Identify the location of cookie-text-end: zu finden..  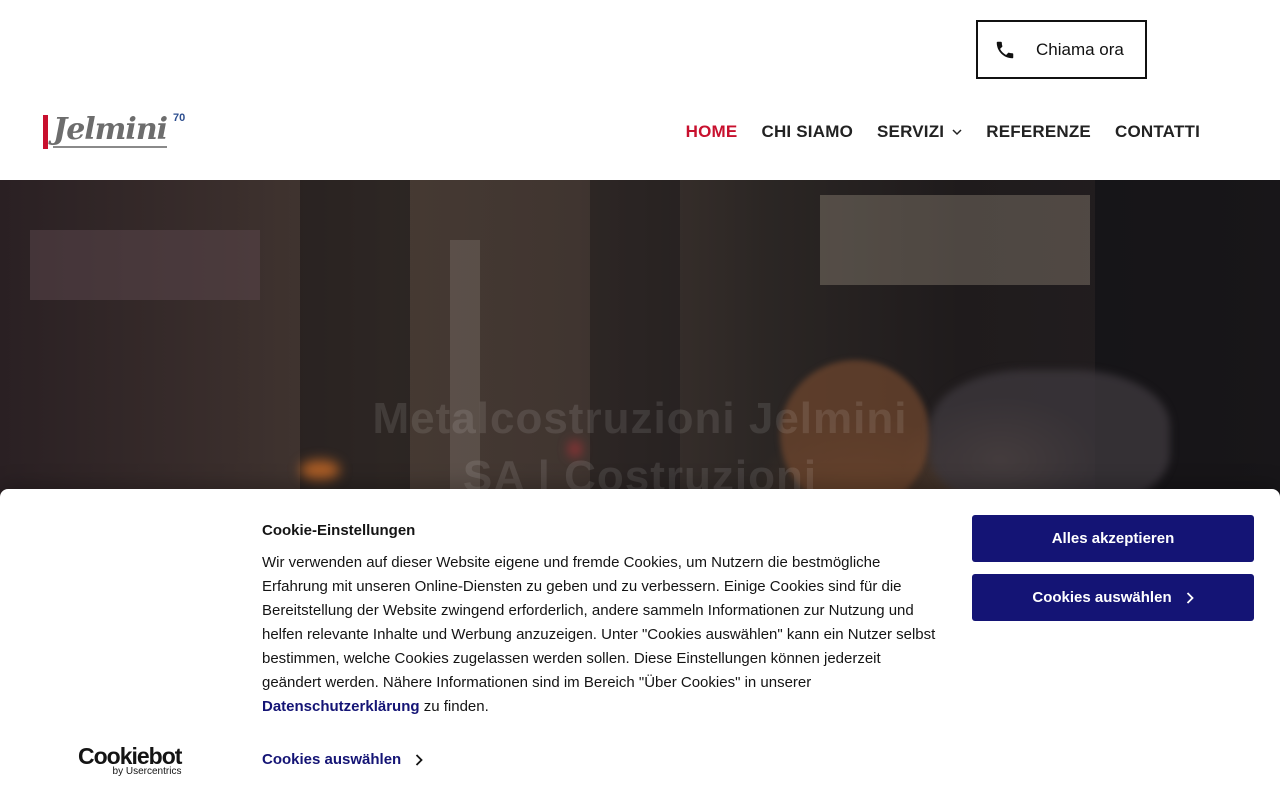
(454, 706).